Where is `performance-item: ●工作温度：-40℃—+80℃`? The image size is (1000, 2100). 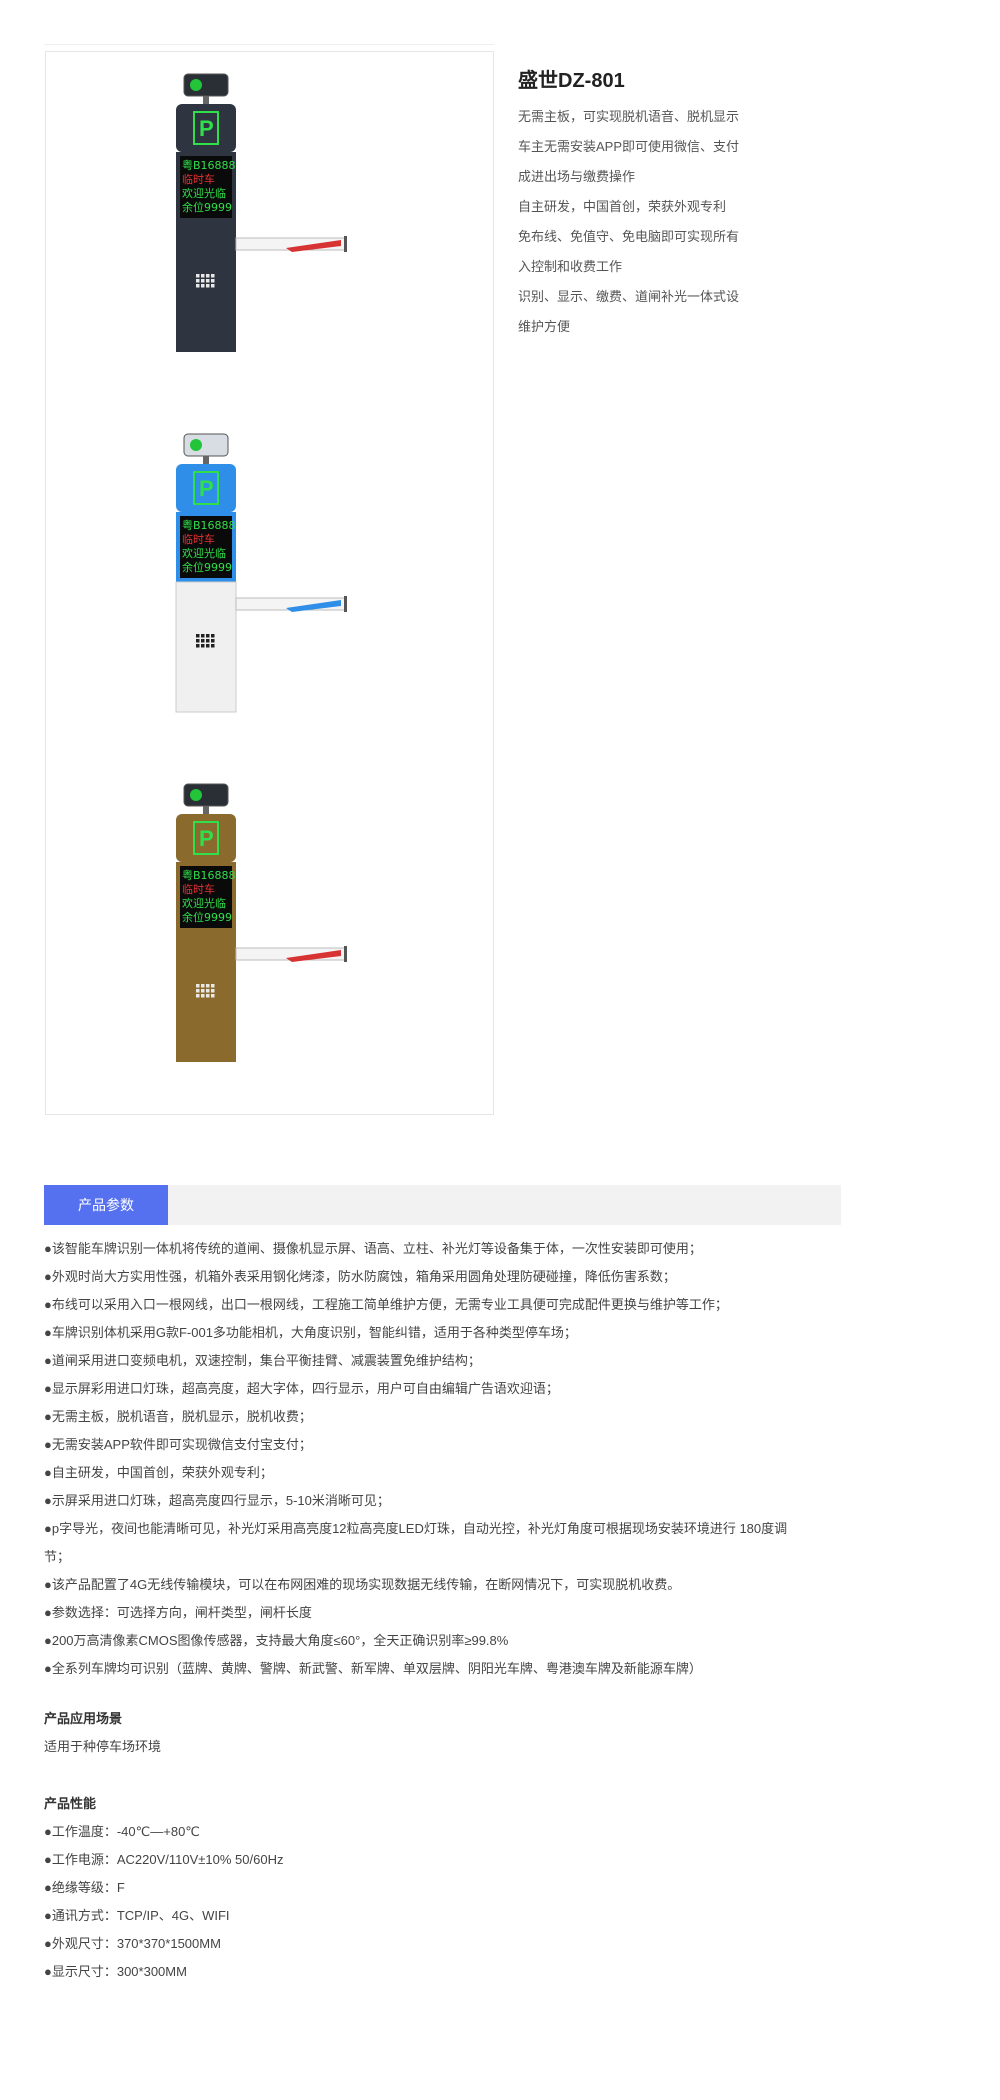 performance-item: ●工作温度：-40℃—+80℃ is located at coordinates (122, 1831).